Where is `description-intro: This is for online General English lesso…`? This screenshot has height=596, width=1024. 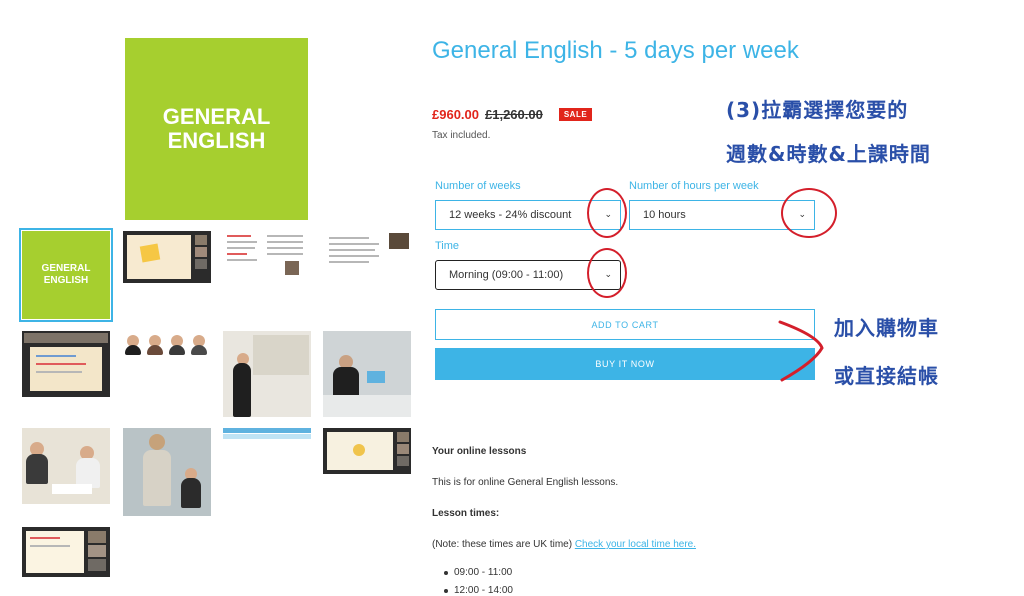 description-intro: This is for online General English lesso… is located at coordinates (525, 482).